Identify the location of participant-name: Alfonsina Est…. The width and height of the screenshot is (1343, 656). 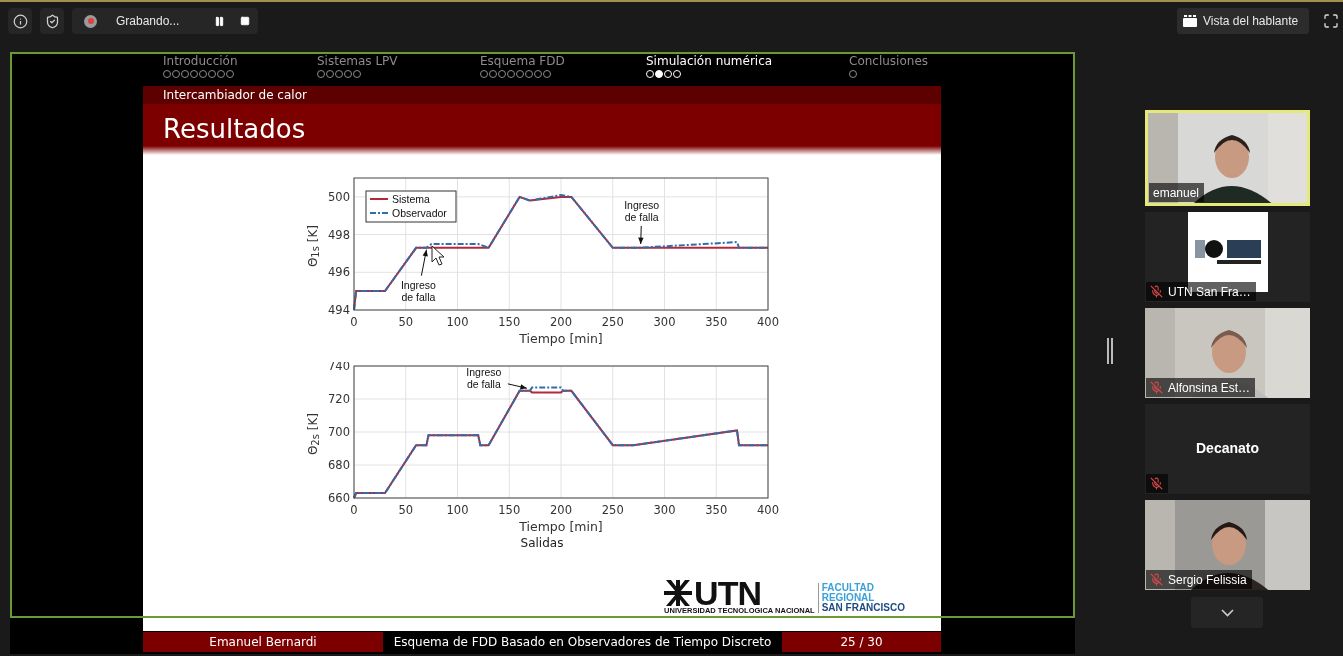
(1209, 387).